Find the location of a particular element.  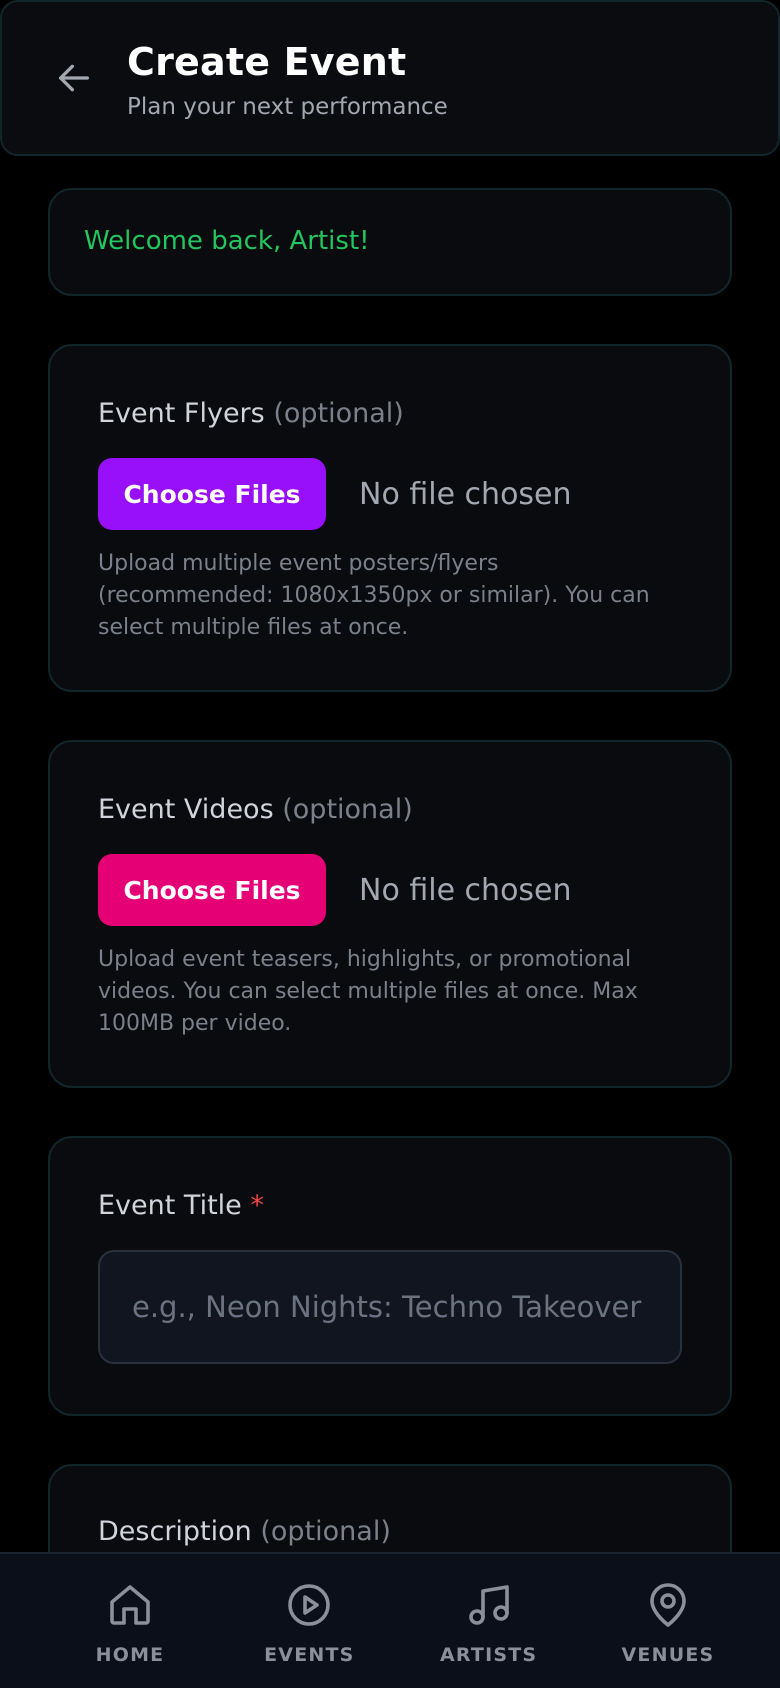

event-flyers-label-text: Event Flyers is located at coordinates (181, 413).